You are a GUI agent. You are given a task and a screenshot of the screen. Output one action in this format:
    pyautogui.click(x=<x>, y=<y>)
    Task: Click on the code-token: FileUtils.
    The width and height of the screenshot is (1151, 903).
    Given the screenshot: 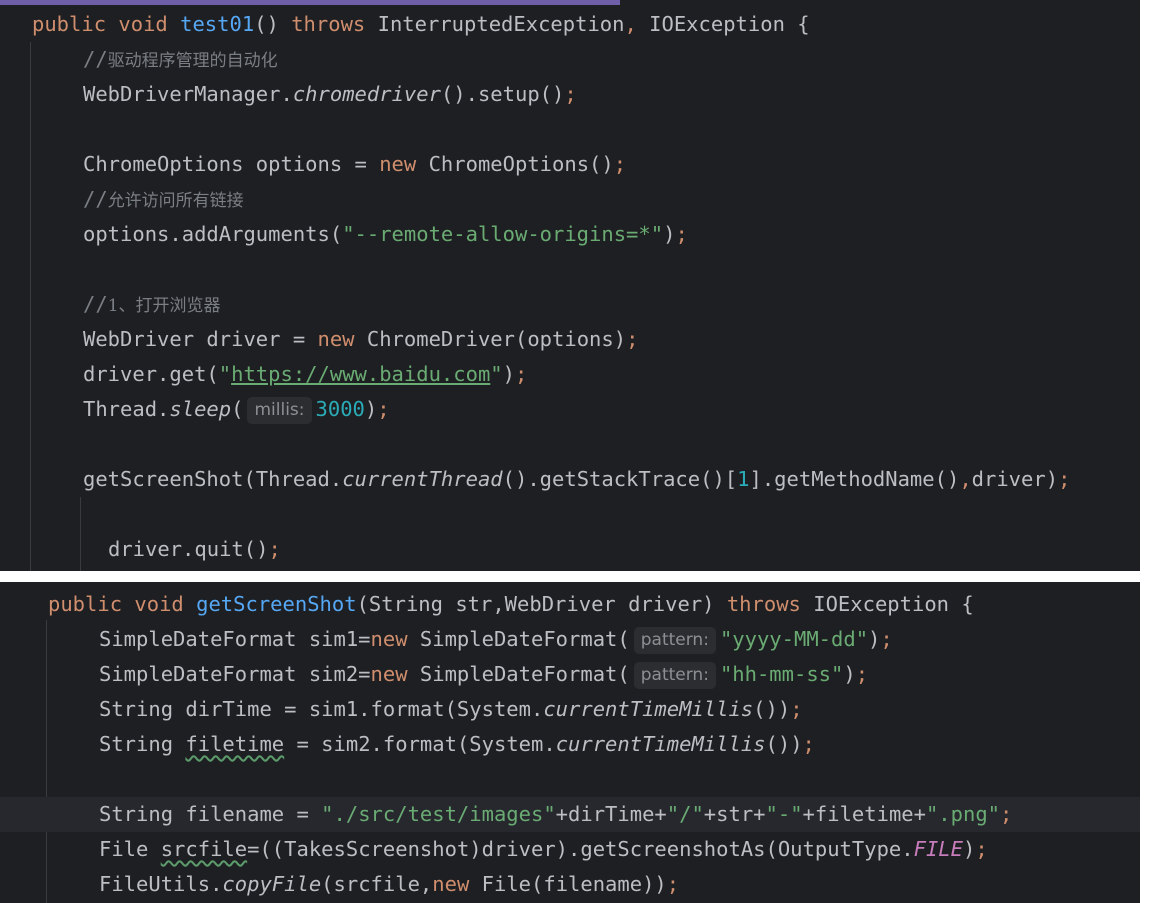 What is the action you would take?
    pyautogui.click(x=161, y=884)
    